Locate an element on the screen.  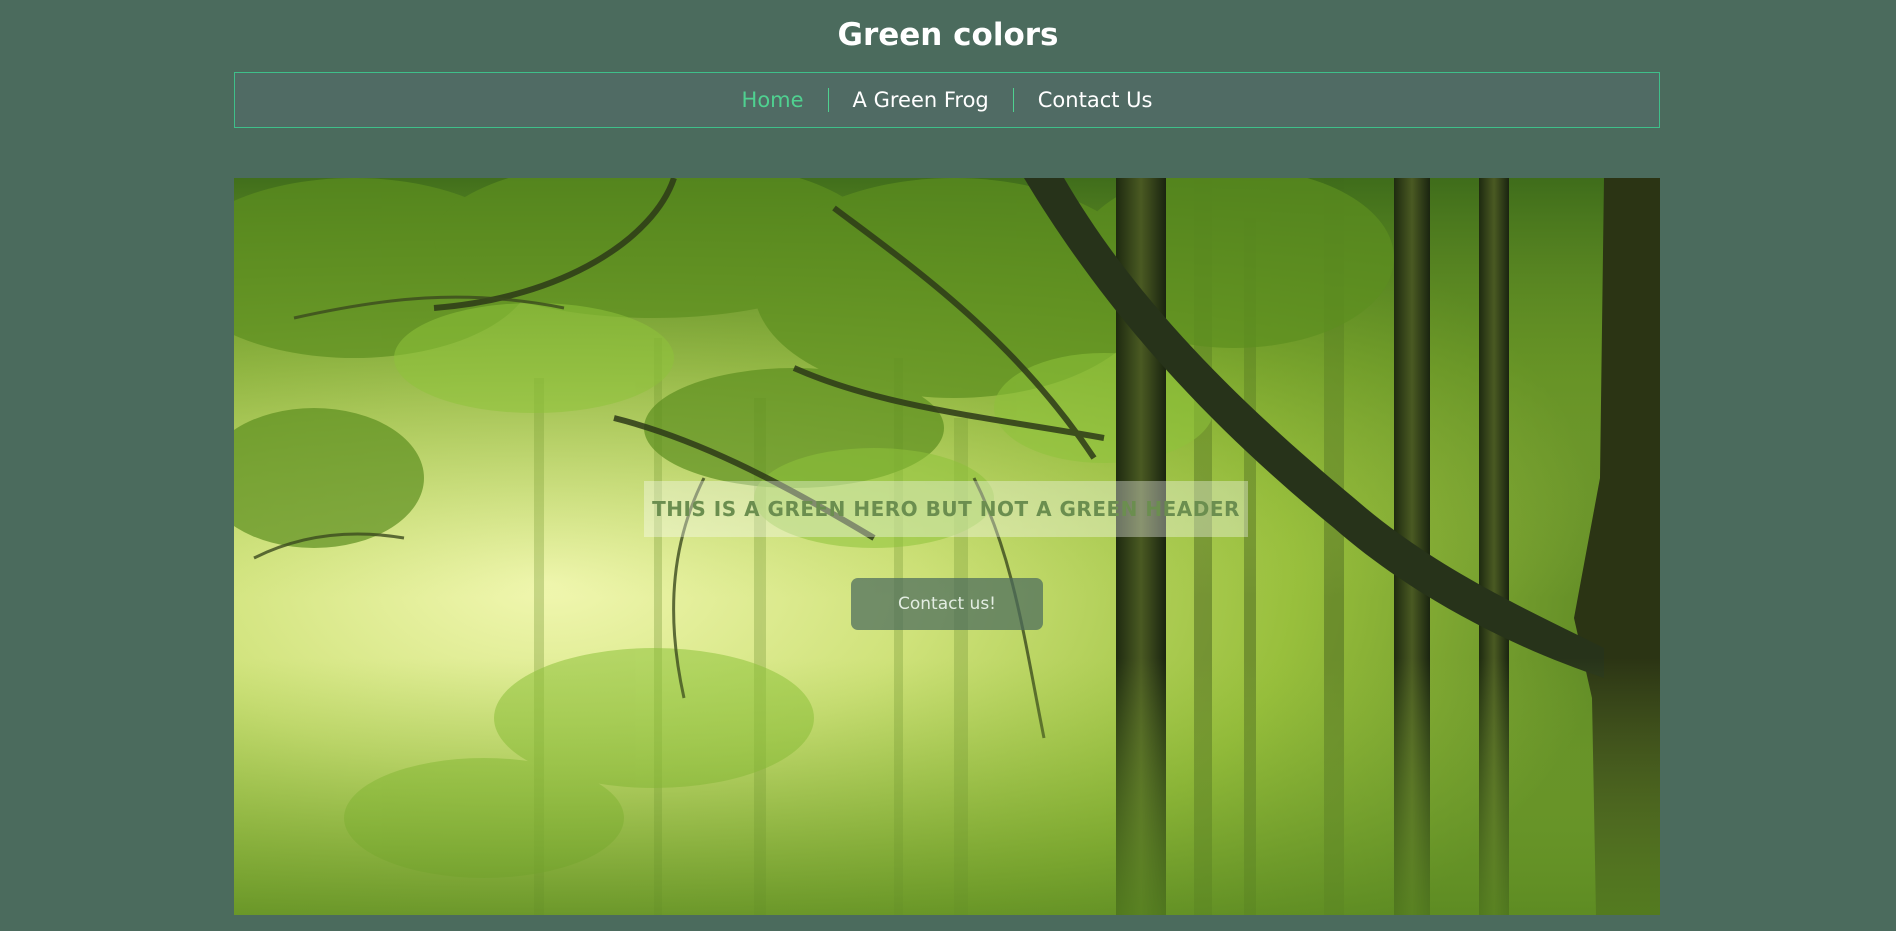
site-title: Green colors is located at coordinates (948, 35).